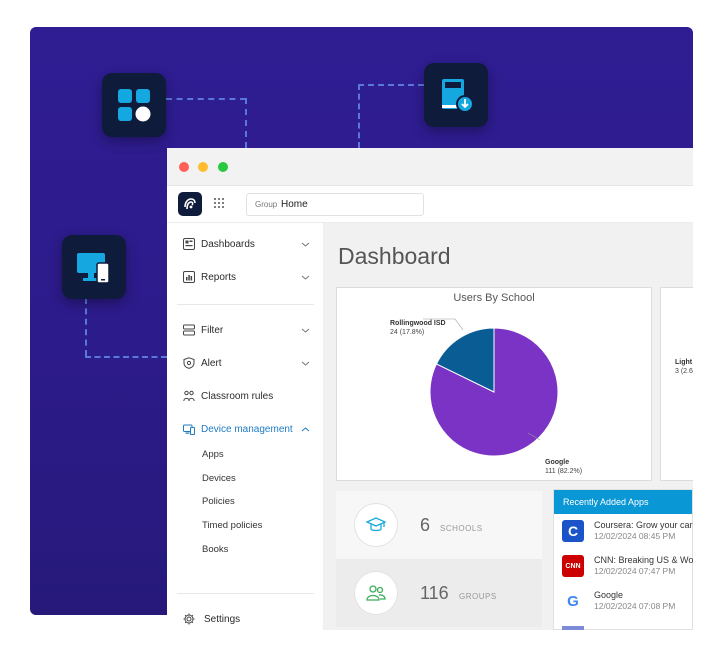 This screenshot has height=650, width=723. What do you see at coordinates (245, 619) in the screenshot?
I see `sidebar-item-settings: Settings` at bounding box center [245, 619].